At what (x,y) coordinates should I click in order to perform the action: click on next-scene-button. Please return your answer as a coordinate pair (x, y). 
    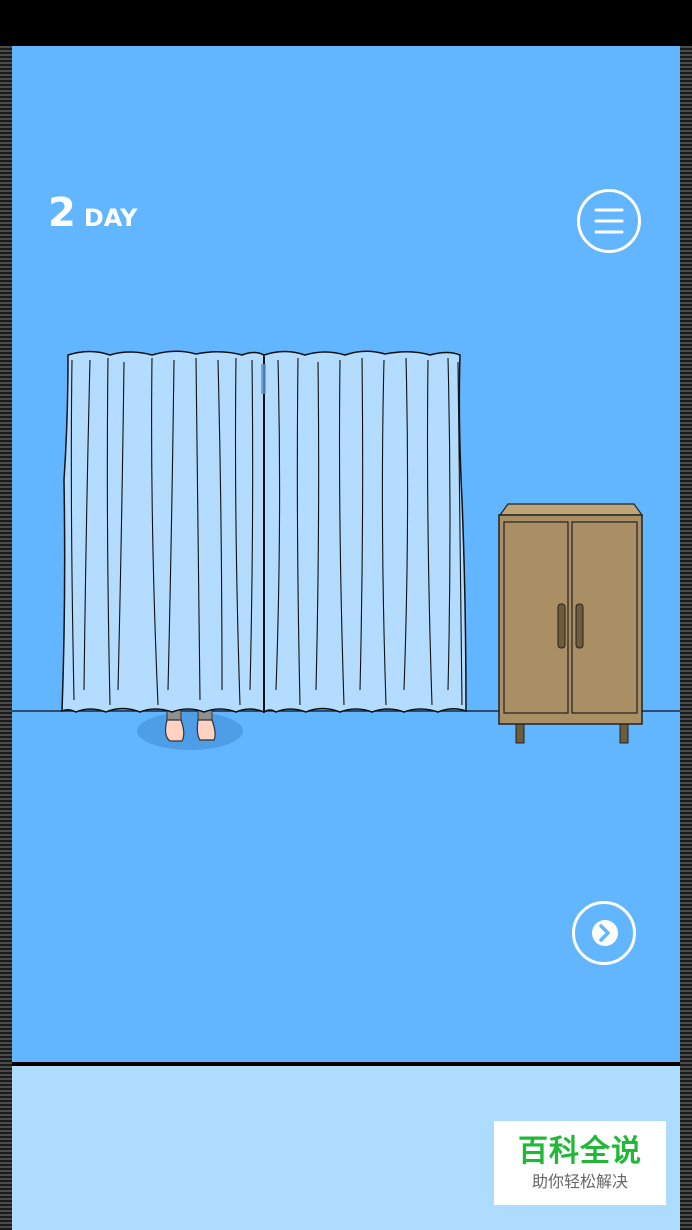
    Looking at the image, I should click on (604, 933).